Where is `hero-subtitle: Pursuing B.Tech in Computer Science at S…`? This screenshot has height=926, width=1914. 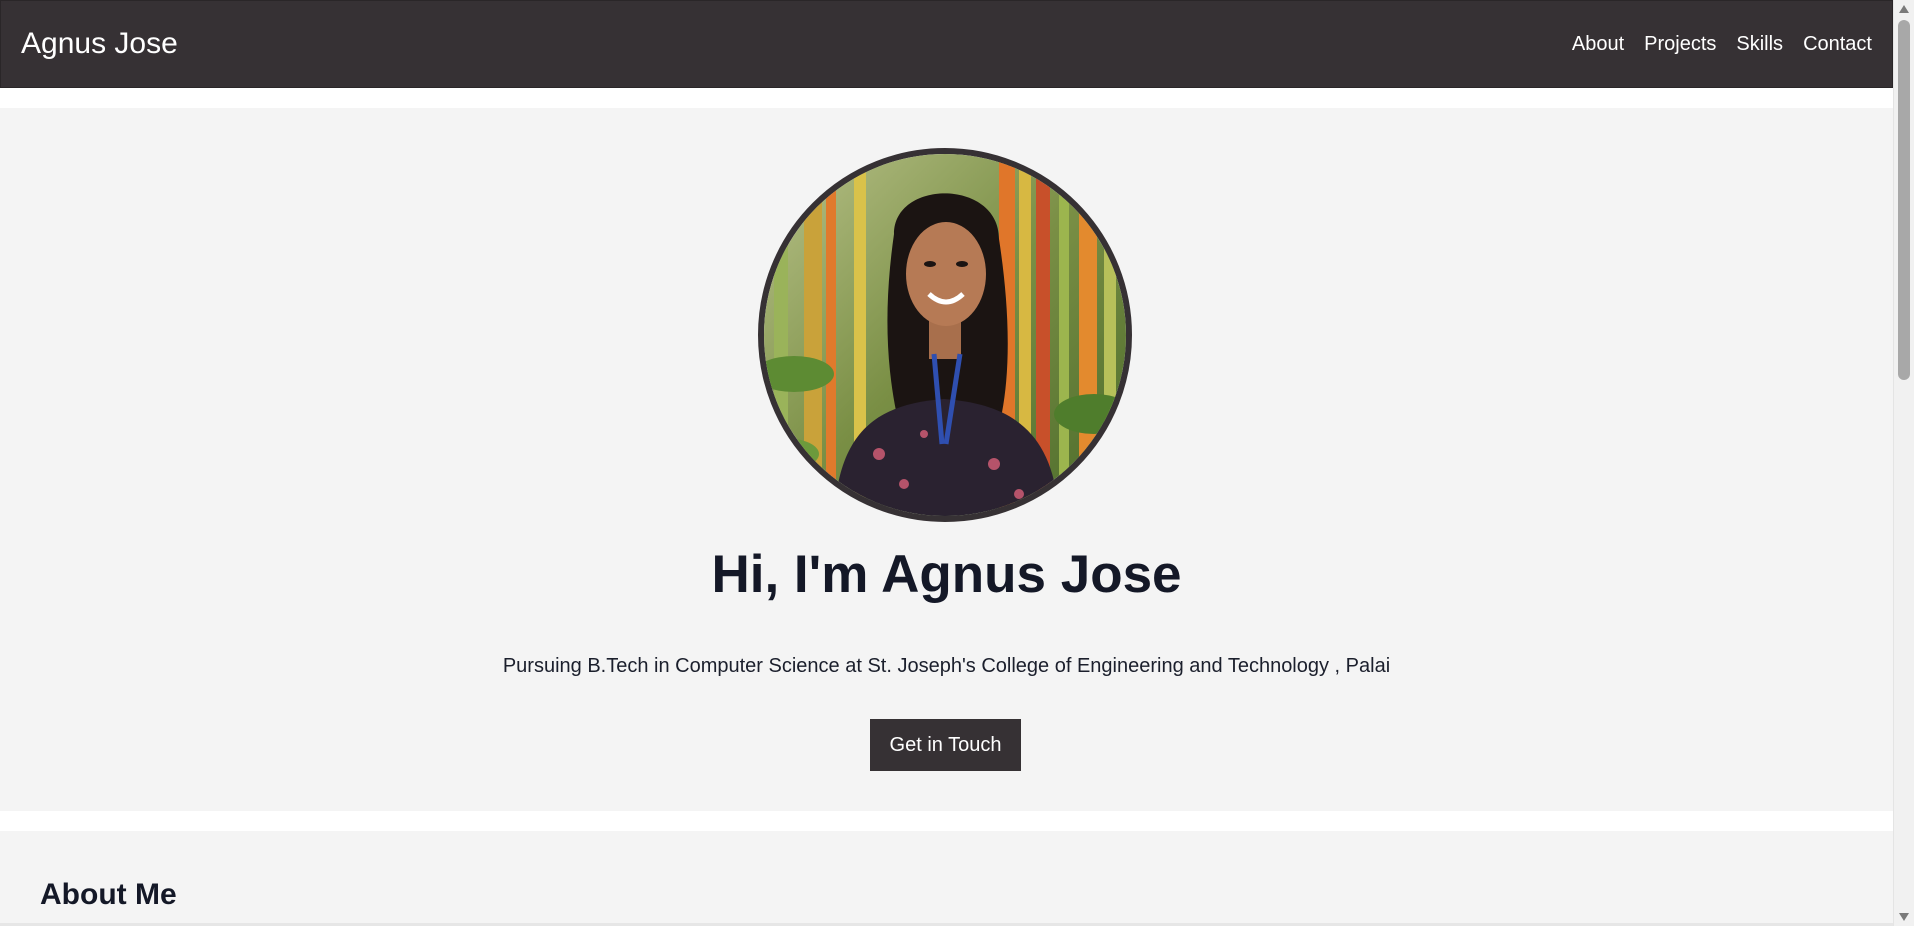
hero-subtitle: Pursuing B.Tech in Computer Science at S… is located at coordinates (946, 666).